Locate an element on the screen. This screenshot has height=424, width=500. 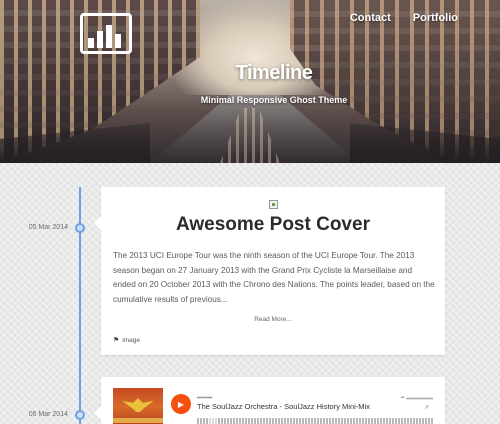
eagle-emblem-icon is located at coordinates (138, 405).